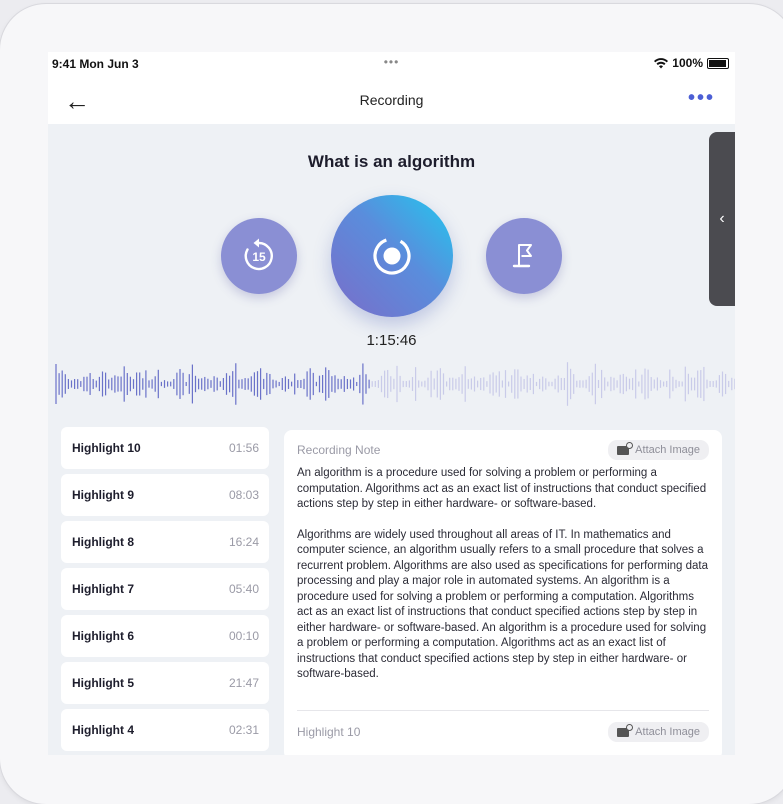 The image size is (783, 804). What do you see at coordinates (243, 589) in the screenshot?
I see `highlight-time: 05:40` at bounding box center [243, 589].